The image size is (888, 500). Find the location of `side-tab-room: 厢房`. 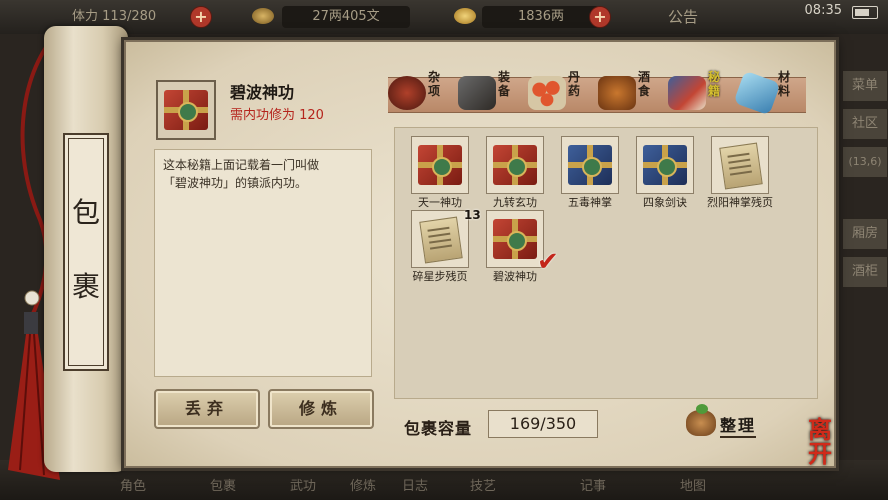

side-tab-room: 厢房 is located at coordinates (865, 234).